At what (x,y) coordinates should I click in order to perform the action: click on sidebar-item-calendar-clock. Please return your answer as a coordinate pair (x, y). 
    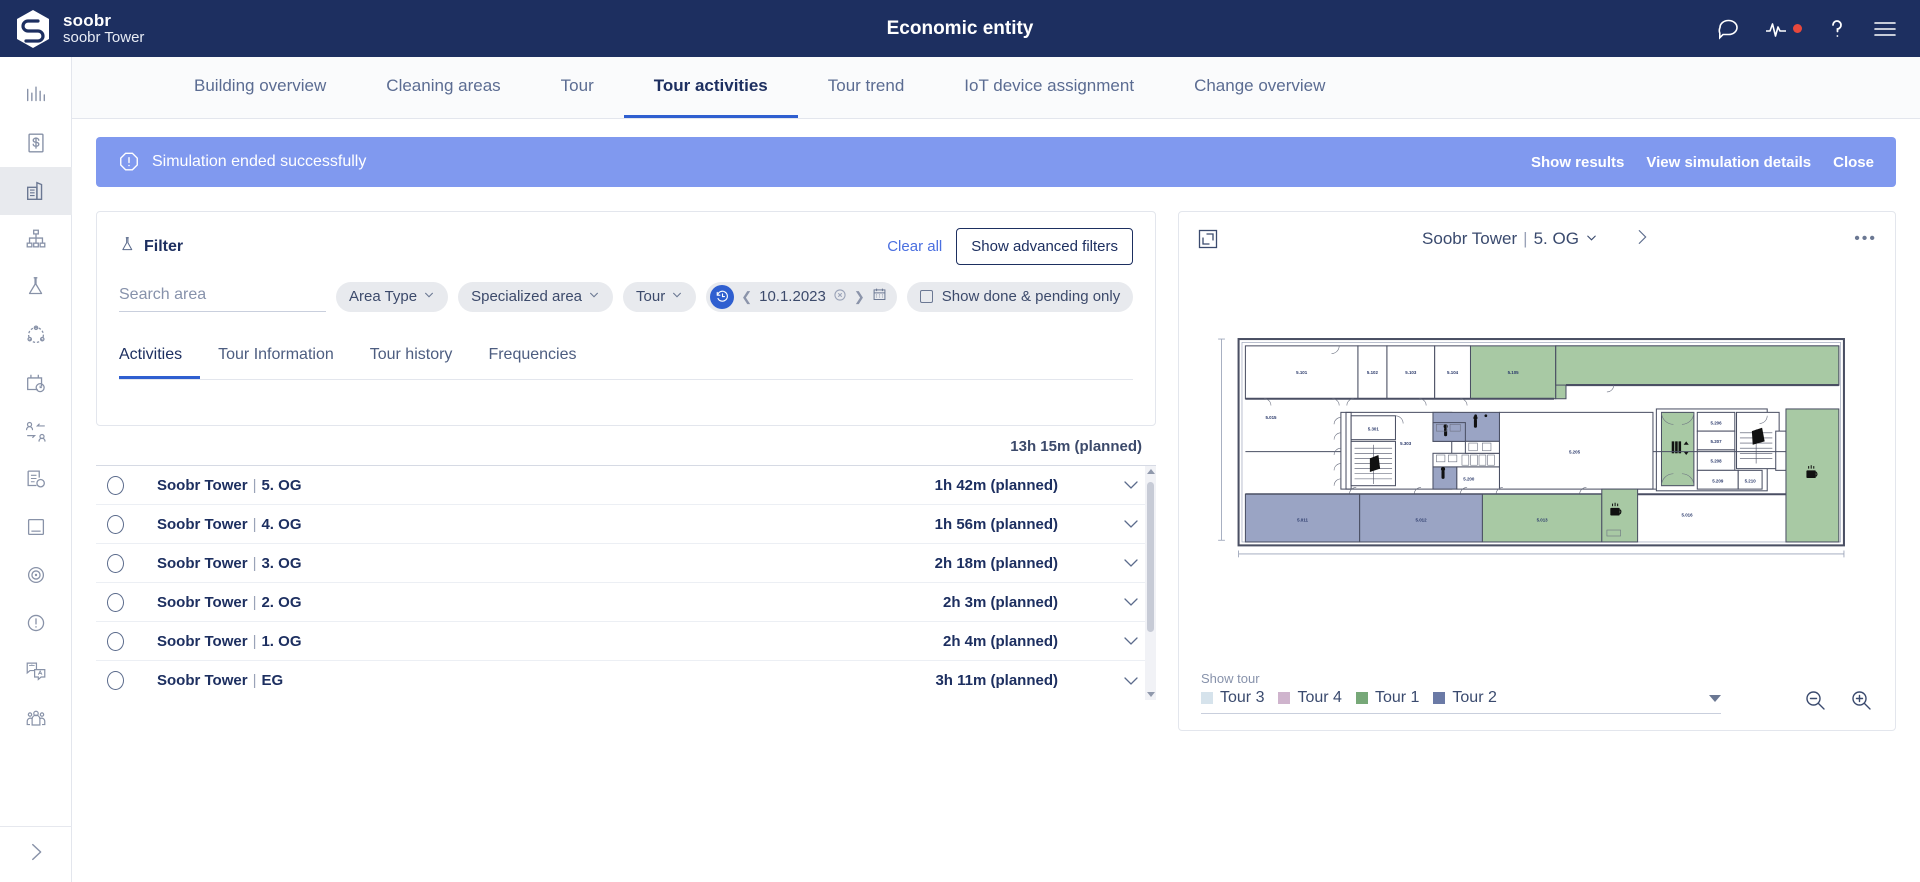
    Looking at the image, I should click on (36, 383).